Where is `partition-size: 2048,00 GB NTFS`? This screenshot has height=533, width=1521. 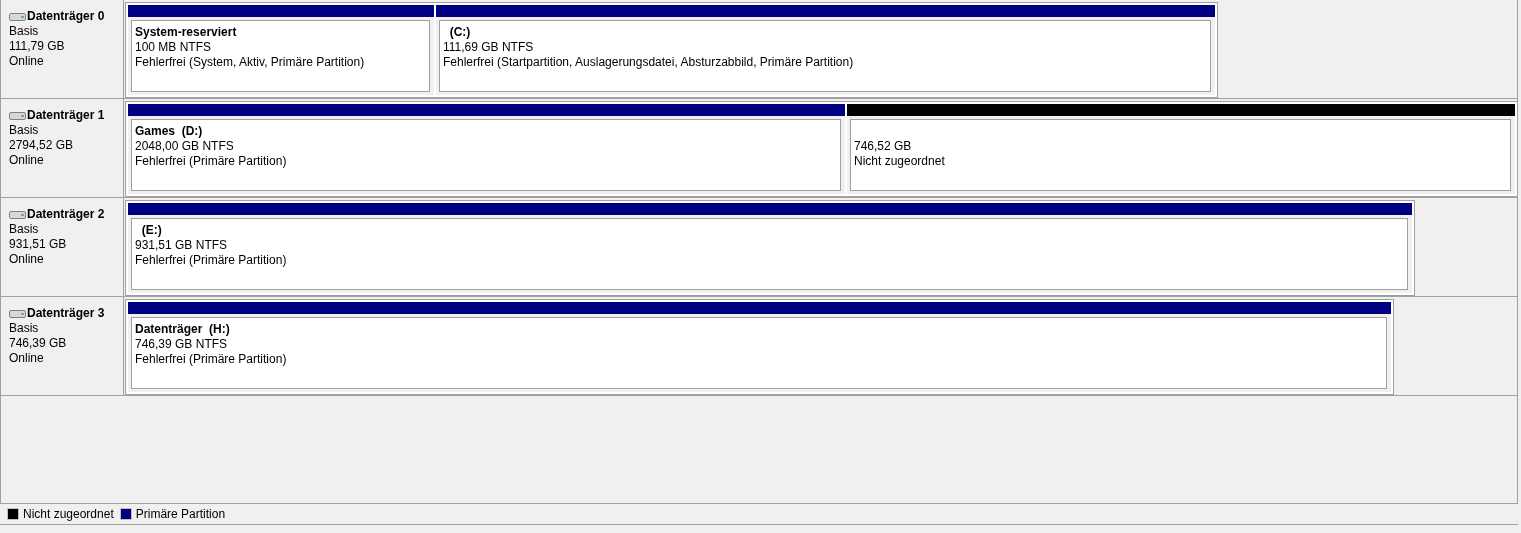
partition-size: 2048,00 GB NTFS is located at coordinates (185, 146).